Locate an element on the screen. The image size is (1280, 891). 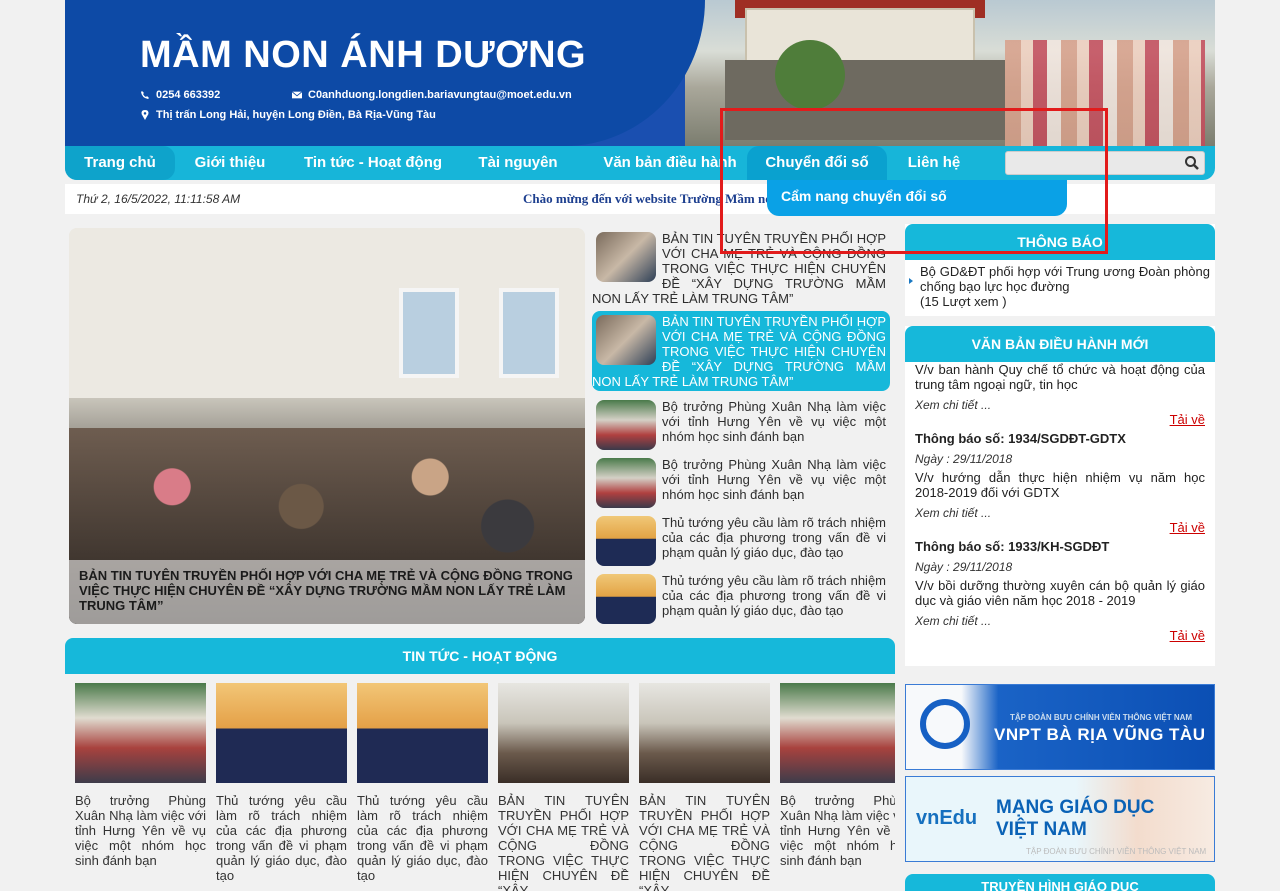
vnedu-title-line-2: VIỆT NAM is located at coordinates (1041, 829).